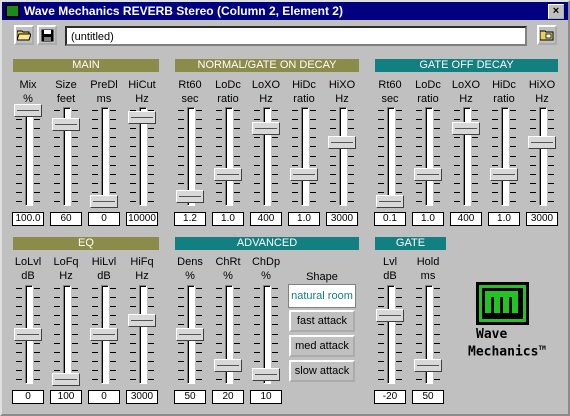 The height and width of the screenshot is (416, 570). Describe the element at coordinates (28, 334) in the screenshot. I see `lolvl-slider-thumb` at that location.